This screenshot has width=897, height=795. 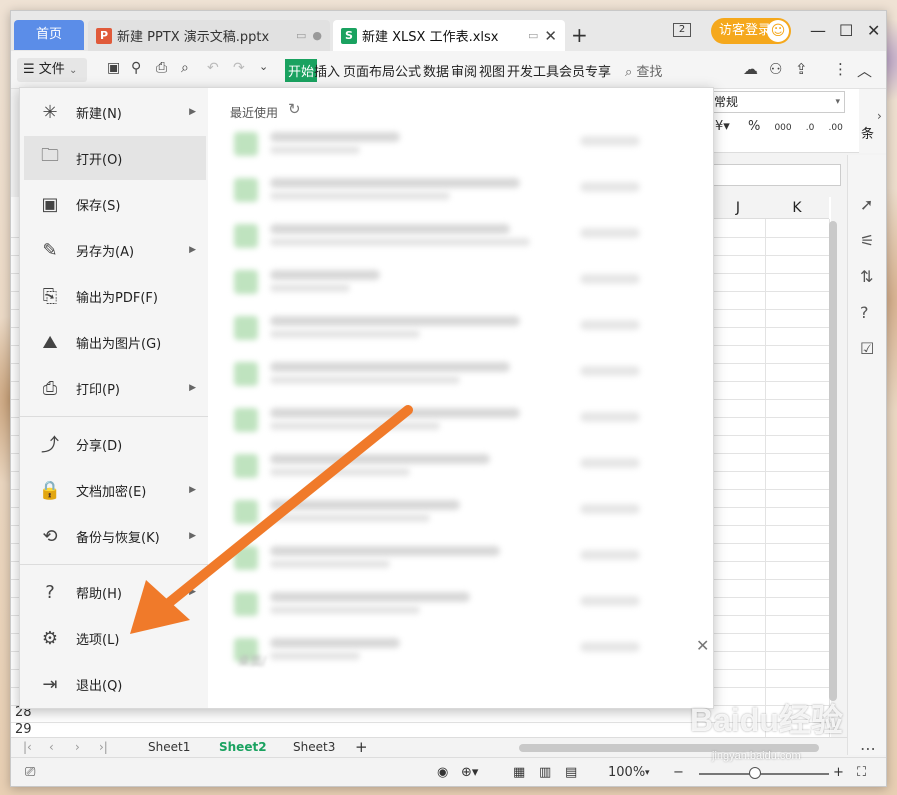 What do you see at coordinates (327, 70) in the screenshot?
I see `ribbon-tab-insert: 插入` at bounding box center [327, 70].